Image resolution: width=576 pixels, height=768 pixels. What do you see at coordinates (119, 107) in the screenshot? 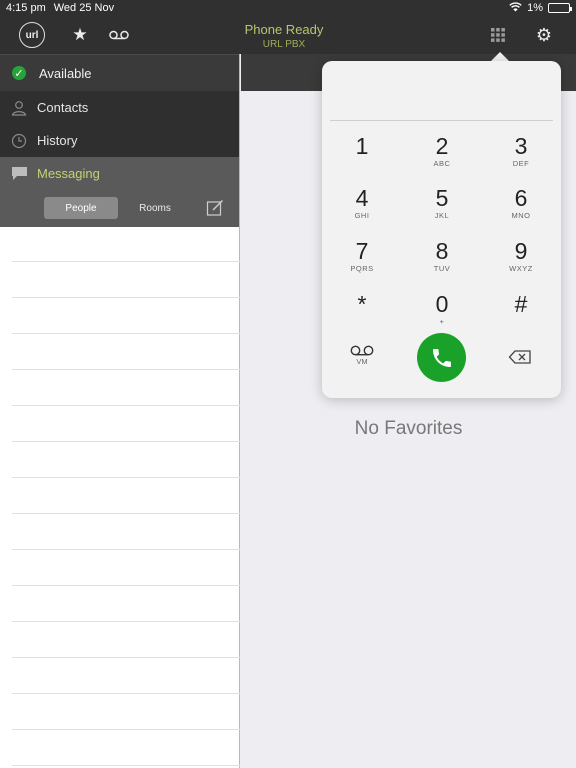
I see `sidebar-item-contacts: Contacts` at bounding box center [119, 107].